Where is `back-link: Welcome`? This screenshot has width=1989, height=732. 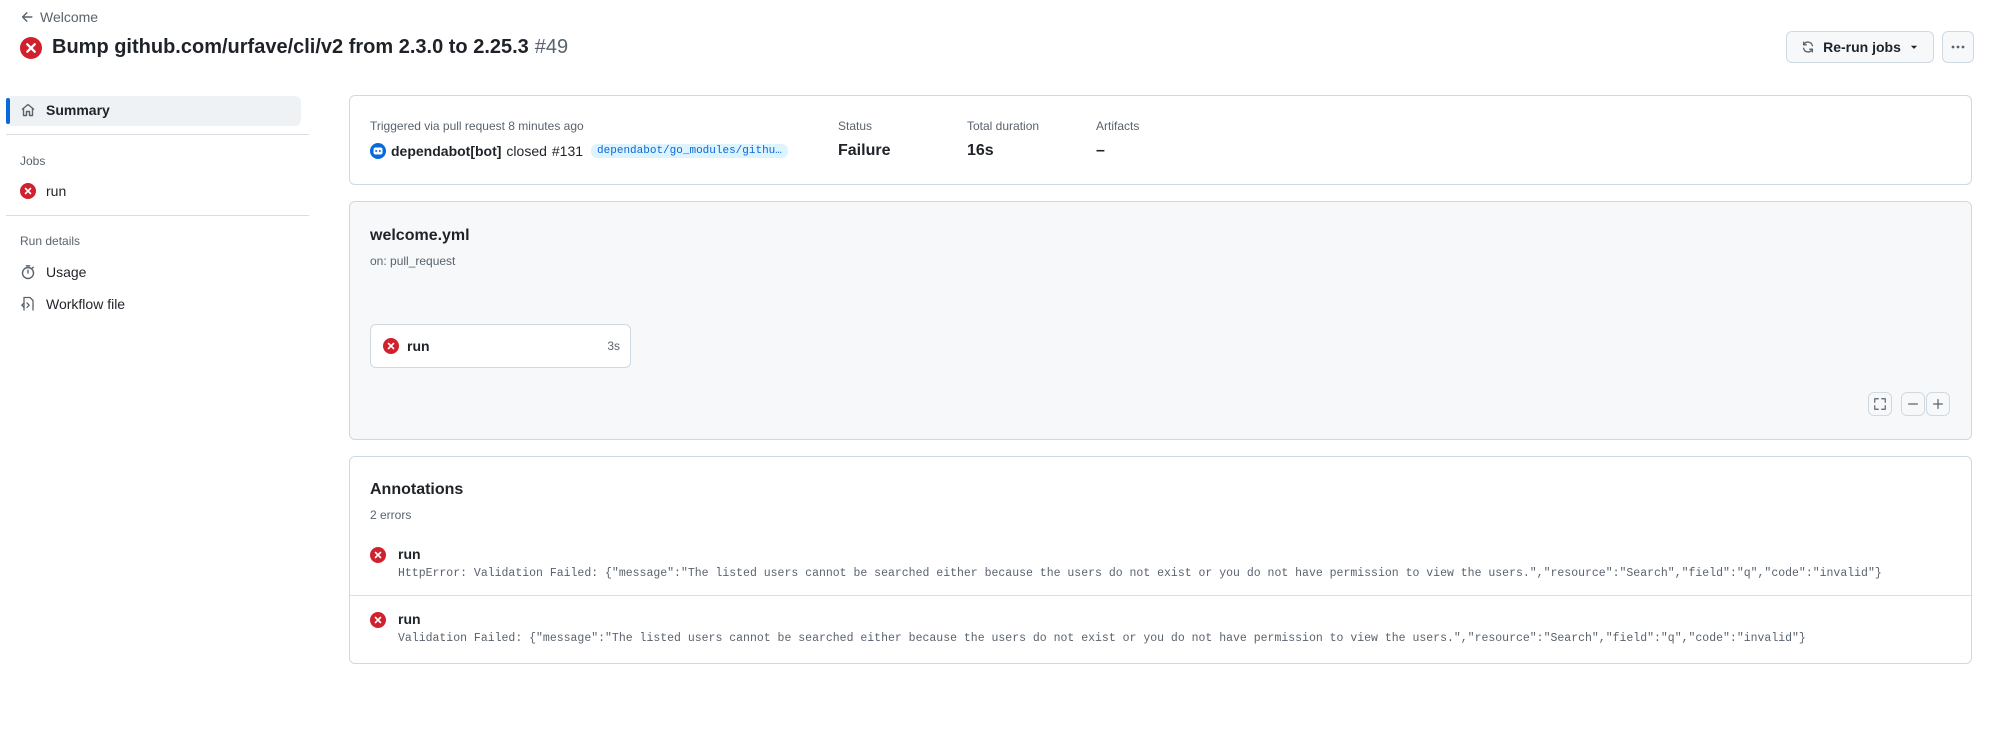
back-link: Welcome is located at coordinates (59, 17).